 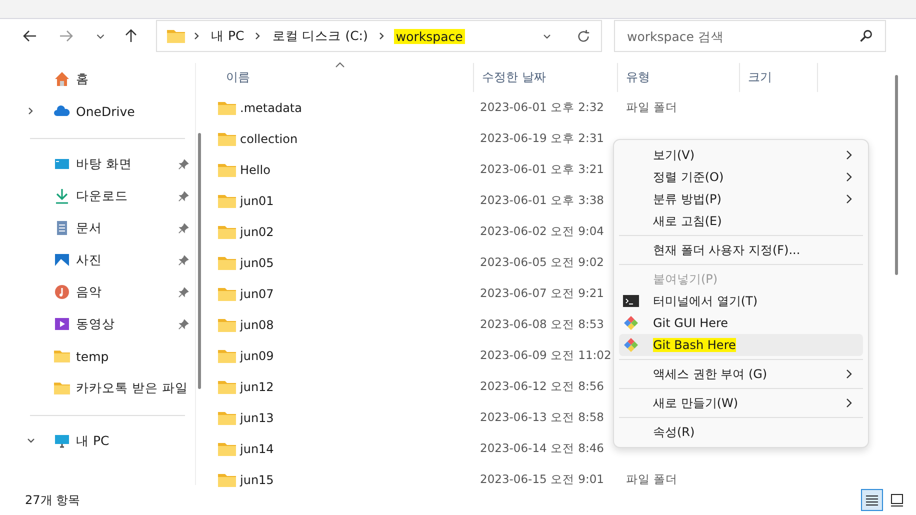 What do you see at coordinates (257, 449) in the screenshot?
I see `file-name: jun14` at bounding box center [257, 449].